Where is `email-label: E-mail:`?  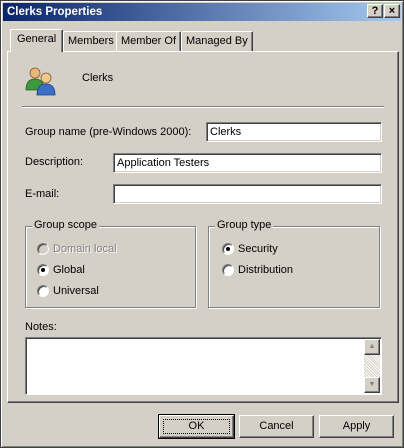 email-label: E-mail: is located at coordinates (42, 194).